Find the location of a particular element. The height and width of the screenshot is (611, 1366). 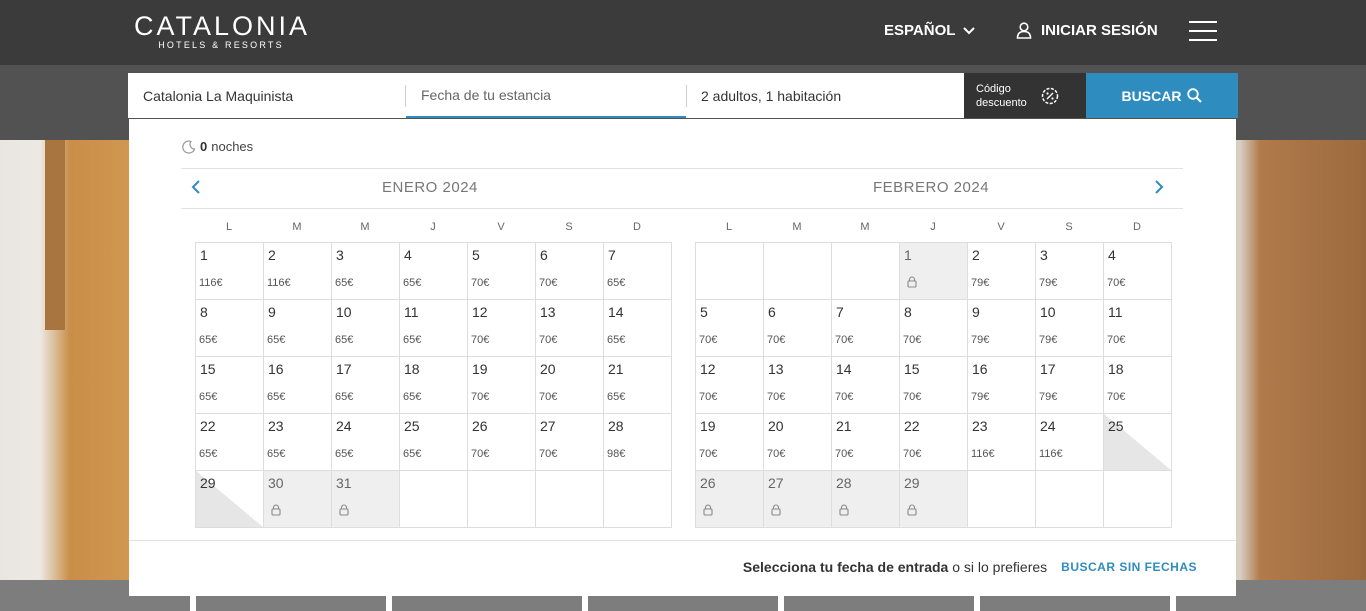

calendar-day-cell: 14 65€ is located at coordinates (638, 328).